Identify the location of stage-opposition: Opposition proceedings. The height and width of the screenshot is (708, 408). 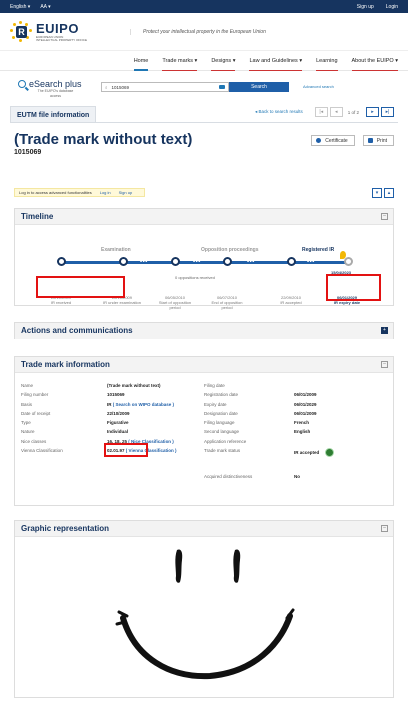
(230, 250).